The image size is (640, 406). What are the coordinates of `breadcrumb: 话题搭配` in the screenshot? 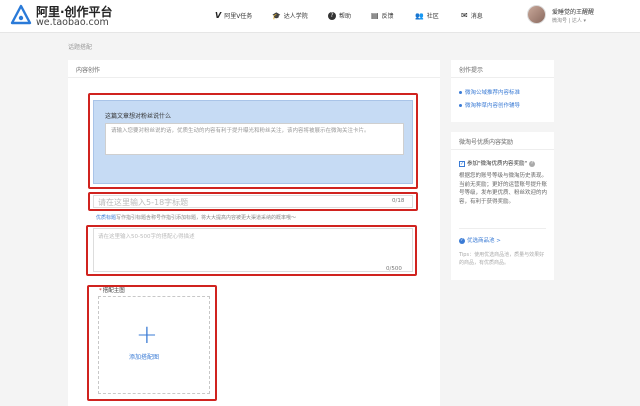 It's located at (80, 47).